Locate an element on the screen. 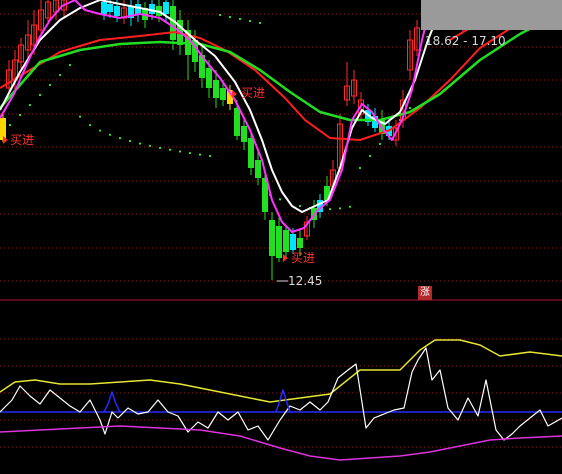 Image resolution: width=562 pixels, height=474 pixels. sub-magenta-line is located at coordinates (281, 443).